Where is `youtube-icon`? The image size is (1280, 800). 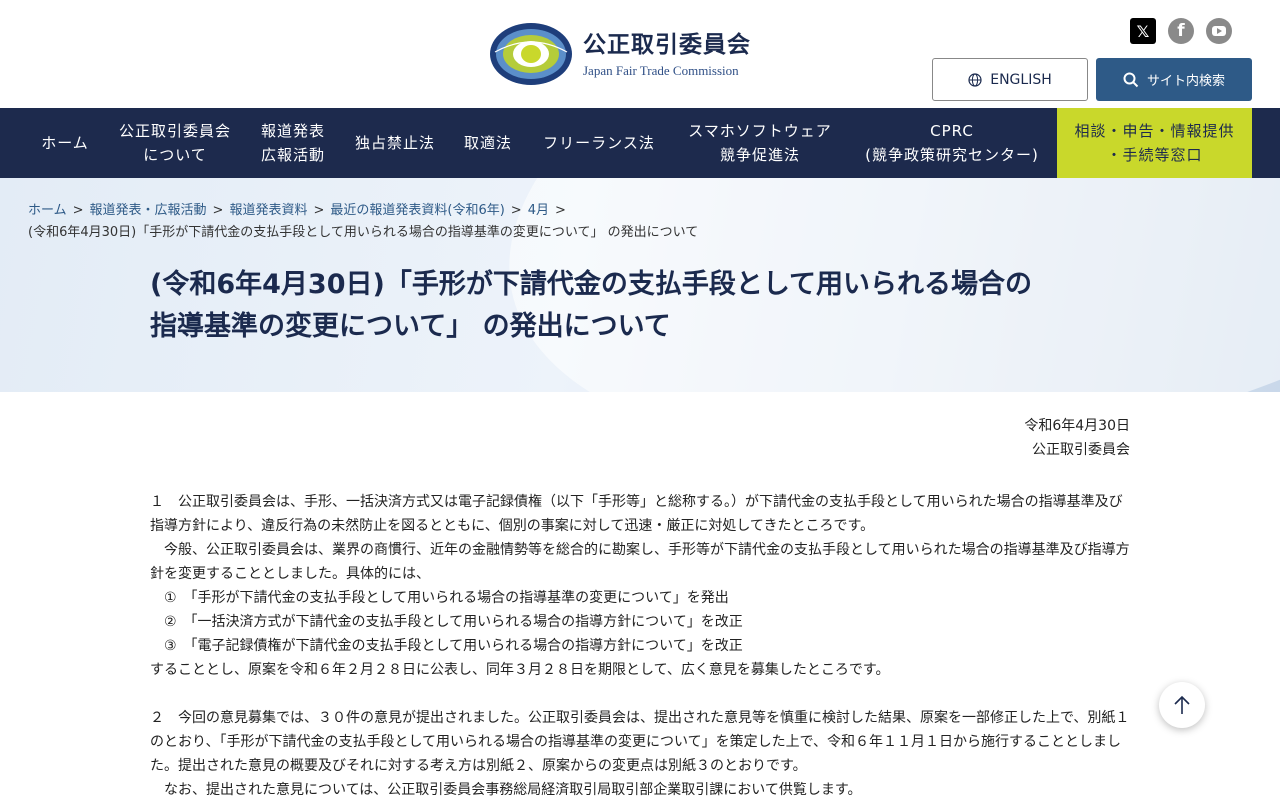
youtube-icon is located at coordinates (1219, 31).